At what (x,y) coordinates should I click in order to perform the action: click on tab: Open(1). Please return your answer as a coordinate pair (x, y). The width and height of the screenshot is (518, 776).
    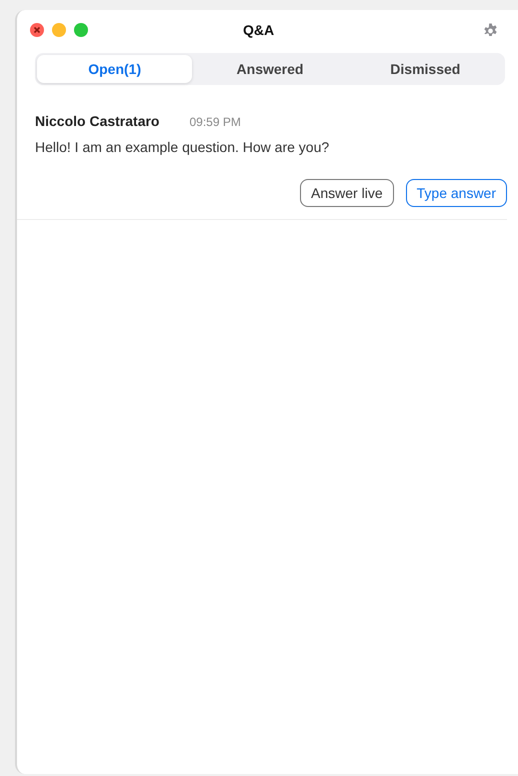
    Looking at the image, I should click on (114, 69).